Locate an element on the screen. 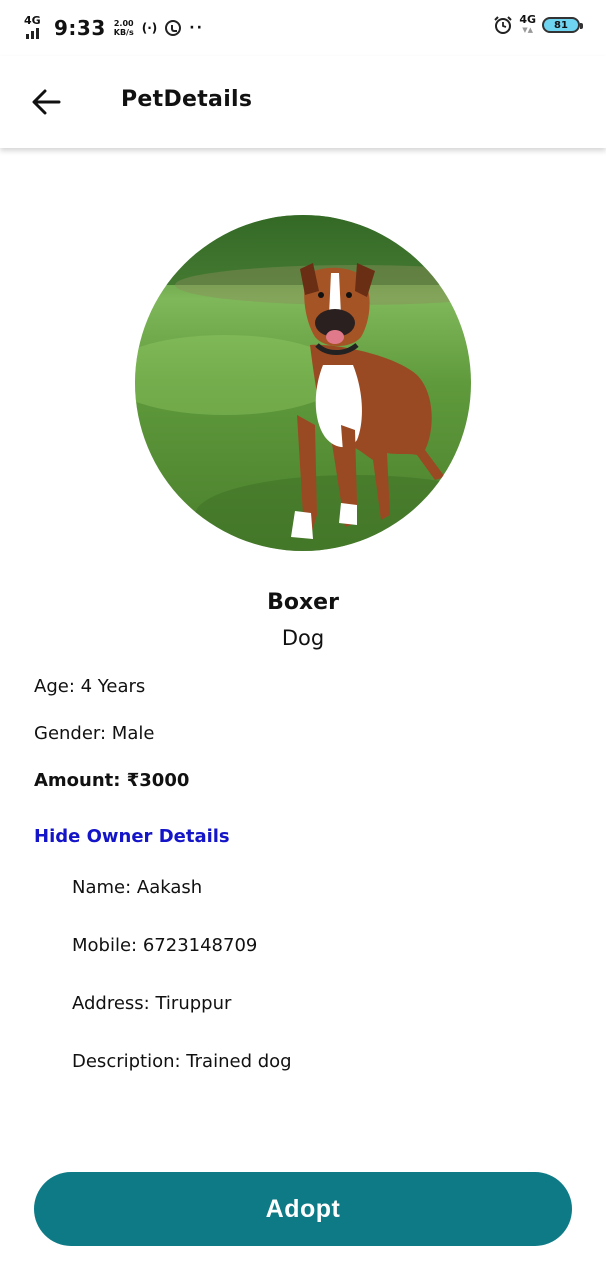  status-bar-left: 4G 9:33 2.00 KB/s (·) ·· is located at coordinates (114, 28).